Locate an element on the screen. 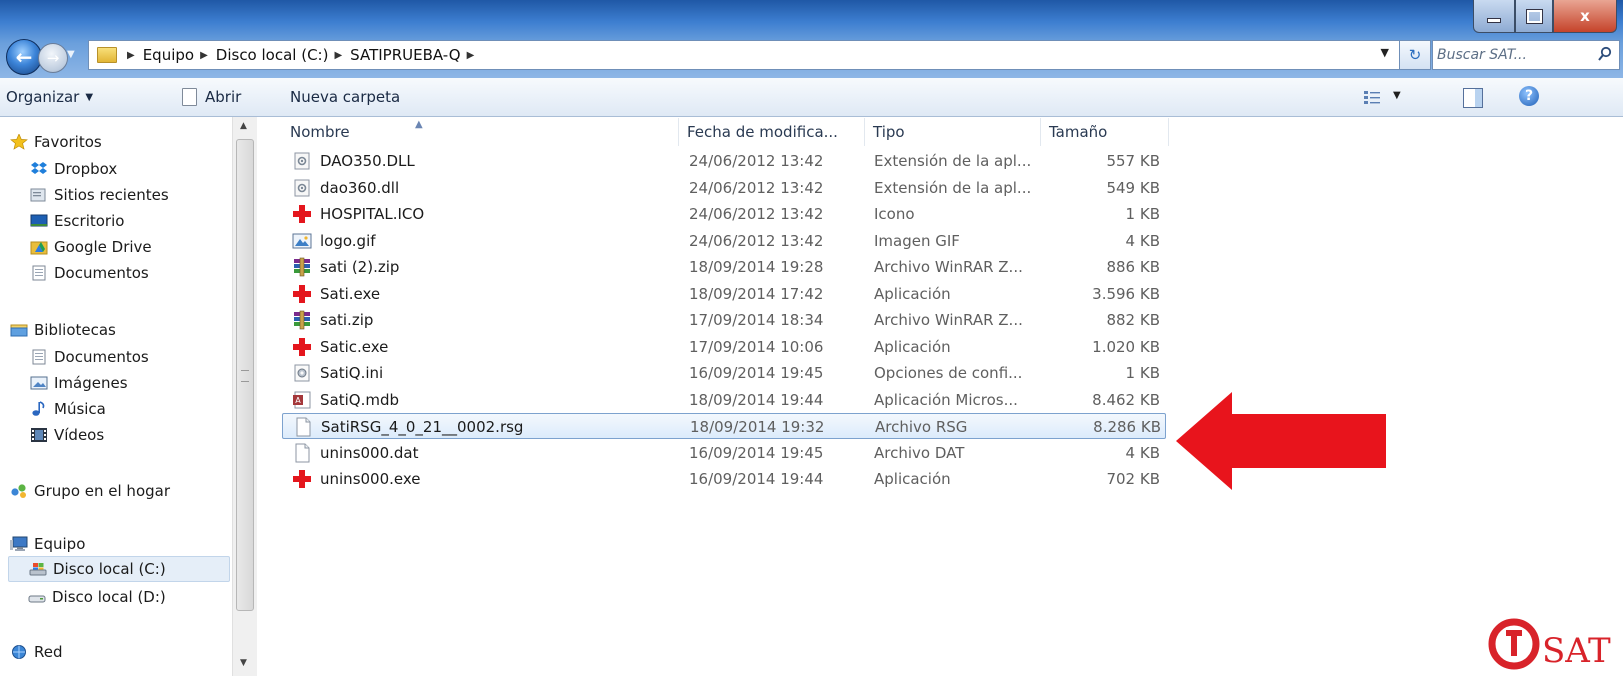 This screenshot has width=1623, height=676. preview-pane-icon is located at coordinates (1473, 98).